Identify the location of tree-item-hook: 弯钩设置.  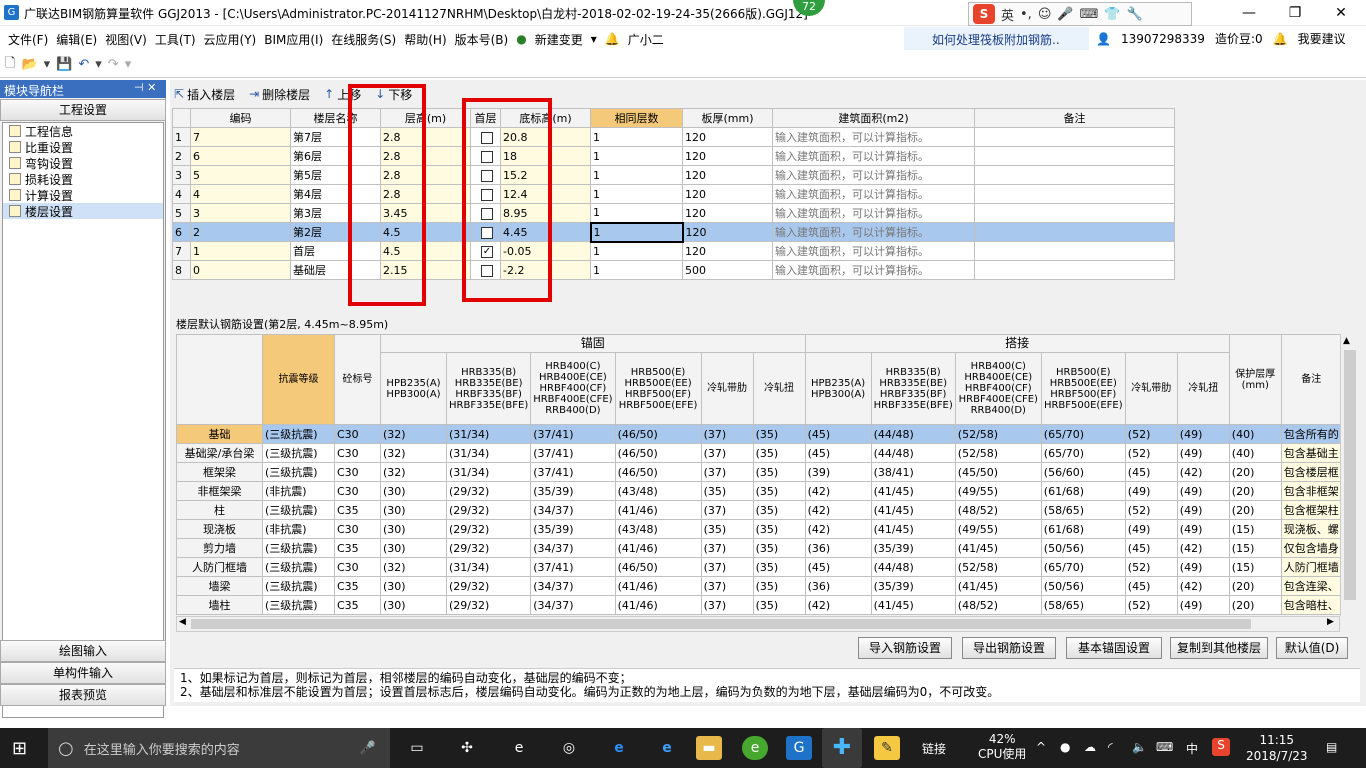
(83, 163).